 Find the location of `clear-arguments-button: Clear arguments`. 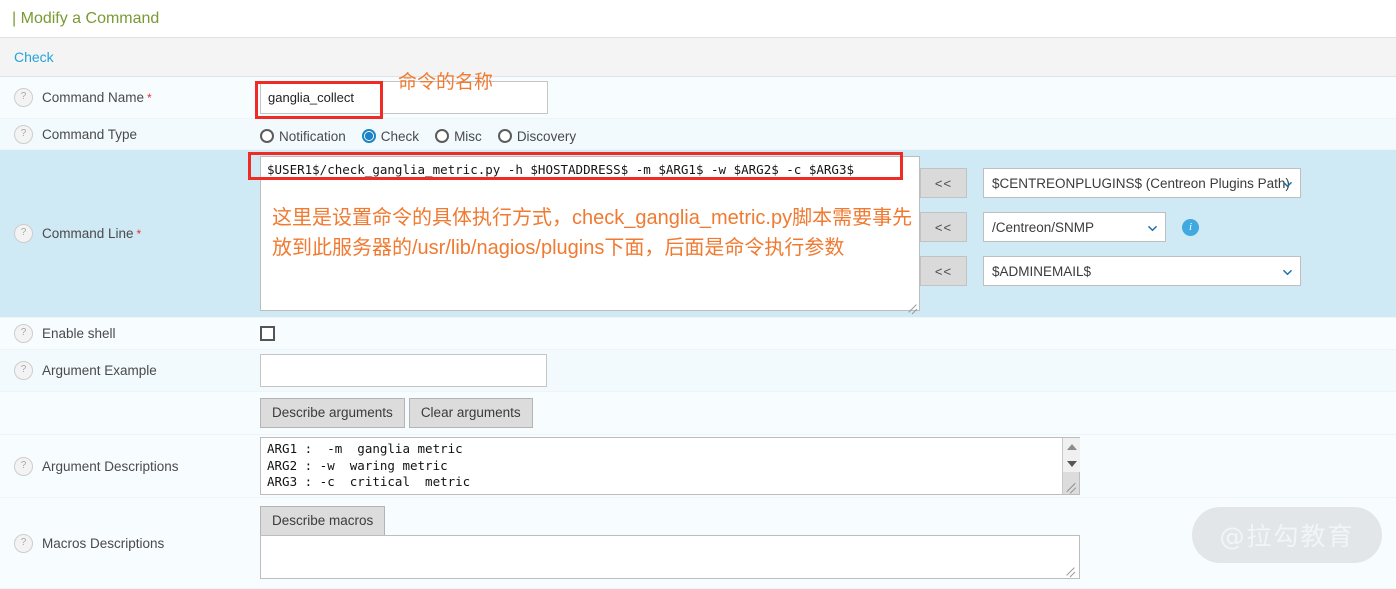

clear-arguments-button: Clear arguments is located at coordinates (470, 413).